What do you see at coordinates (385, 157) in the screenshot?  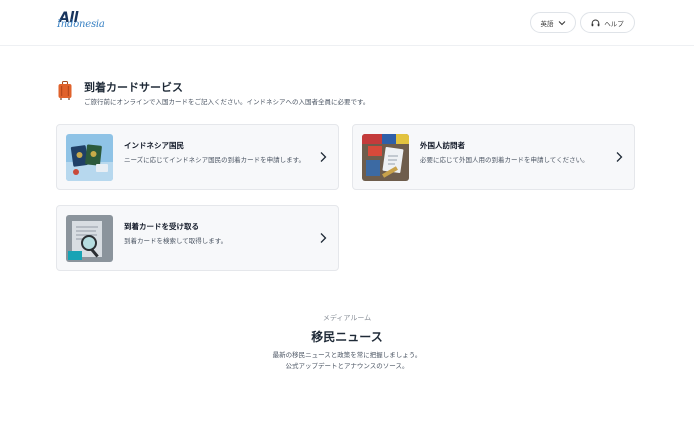 I see `travel-documents-photo` at bounding box center [385, 157].